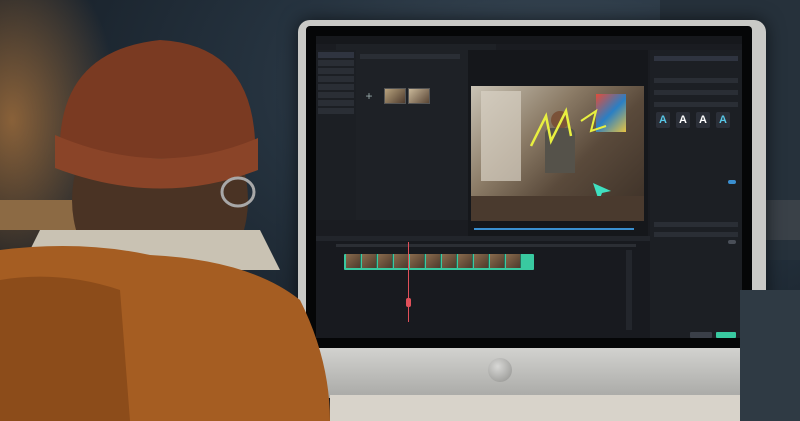  Describe the element at coordinates (568, 127) in the screenshot. I see `neon-scribble` at that location.